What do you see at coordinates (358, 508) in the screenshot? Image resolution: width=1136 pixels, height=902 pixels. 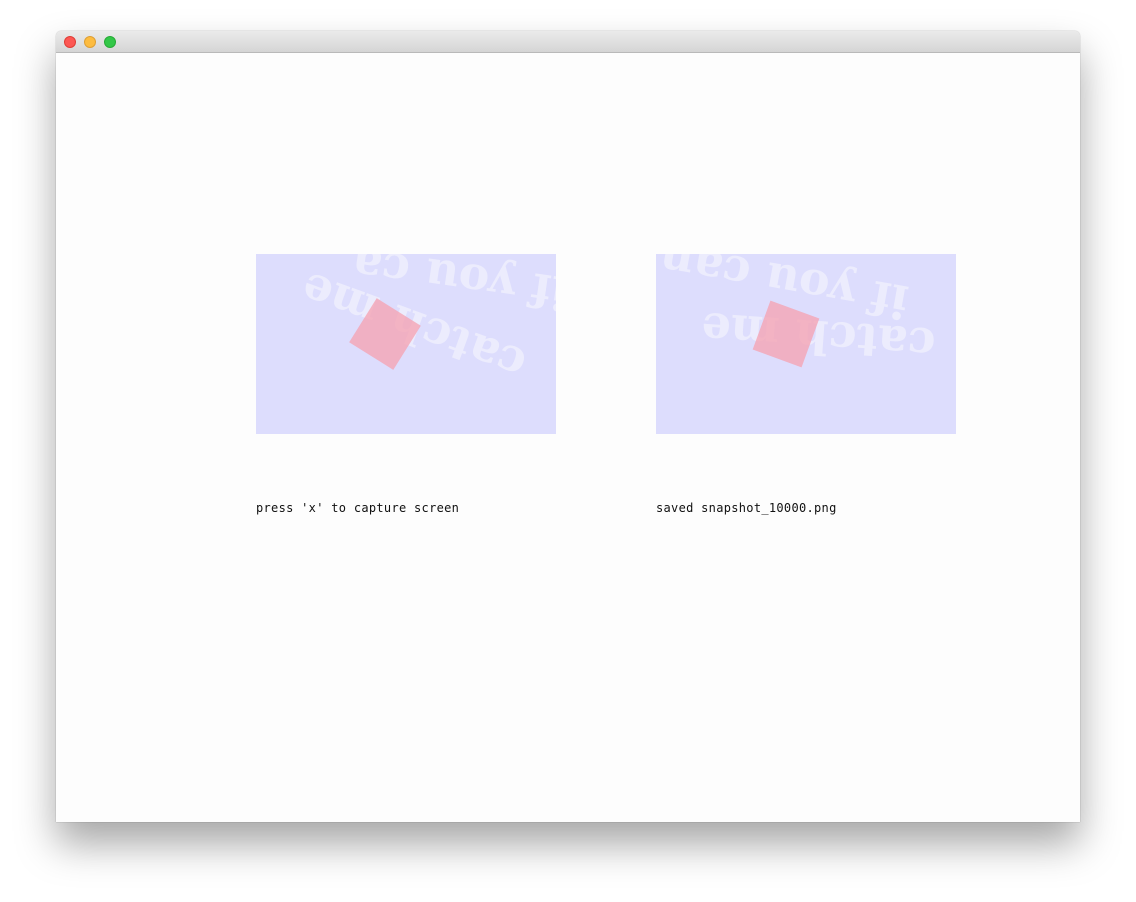 I see `capture-instruction-text: press 'x' to capture screen` at bounding box center [358, 508].